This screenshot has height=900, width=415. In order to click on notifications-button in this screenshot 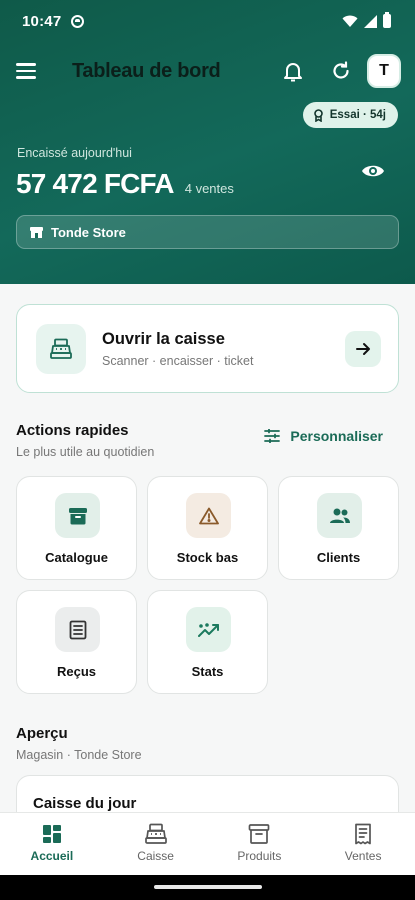, I will do `click(293, 71)`.